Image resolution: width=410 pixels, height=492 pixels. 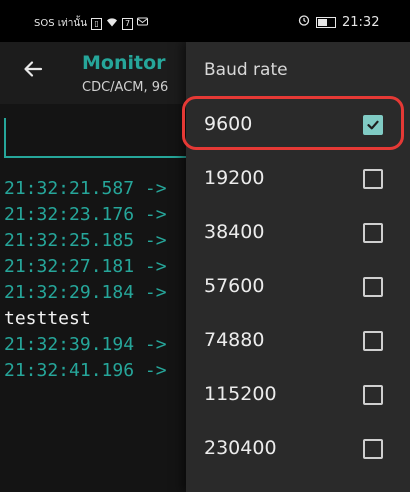 I want to click on status-left: SOS เท่านั้น ▯ 7, so click(x=91, y=23).